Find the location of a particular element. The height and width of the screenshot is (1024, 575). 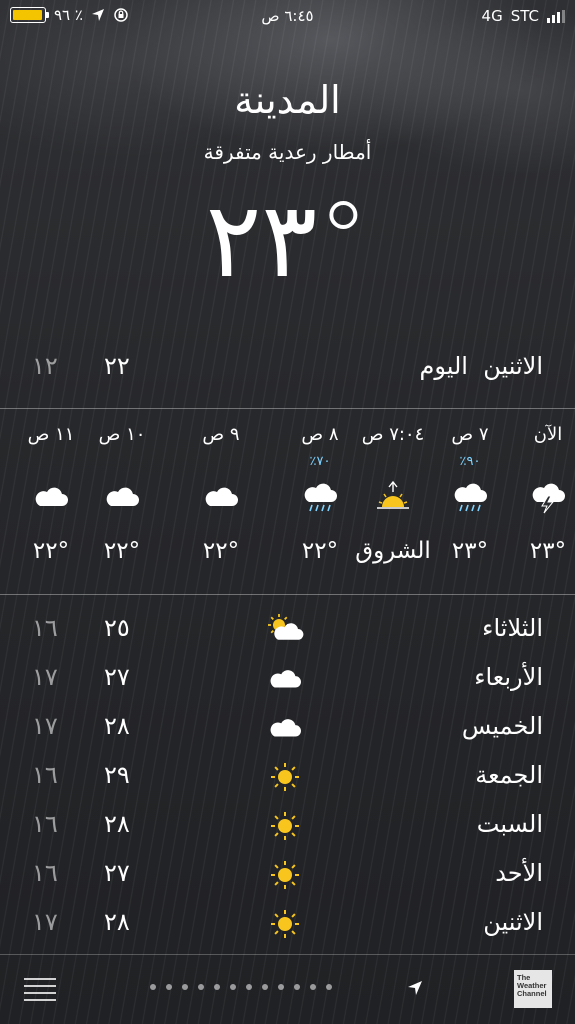

hourly-time: الآن is located at coordinates (548, 434).